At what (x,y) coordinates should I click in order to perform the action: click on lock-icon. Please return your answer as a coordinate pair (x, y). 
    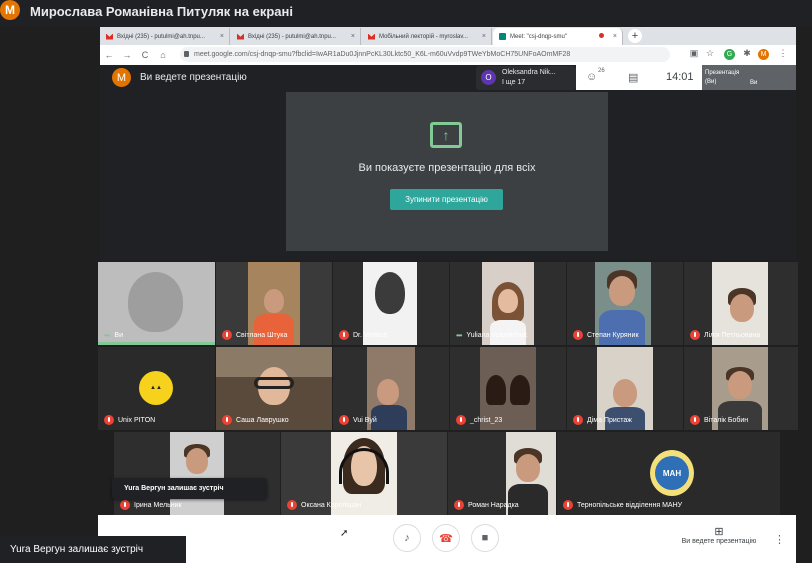
    Looking at the image, I should click on (186, 54).